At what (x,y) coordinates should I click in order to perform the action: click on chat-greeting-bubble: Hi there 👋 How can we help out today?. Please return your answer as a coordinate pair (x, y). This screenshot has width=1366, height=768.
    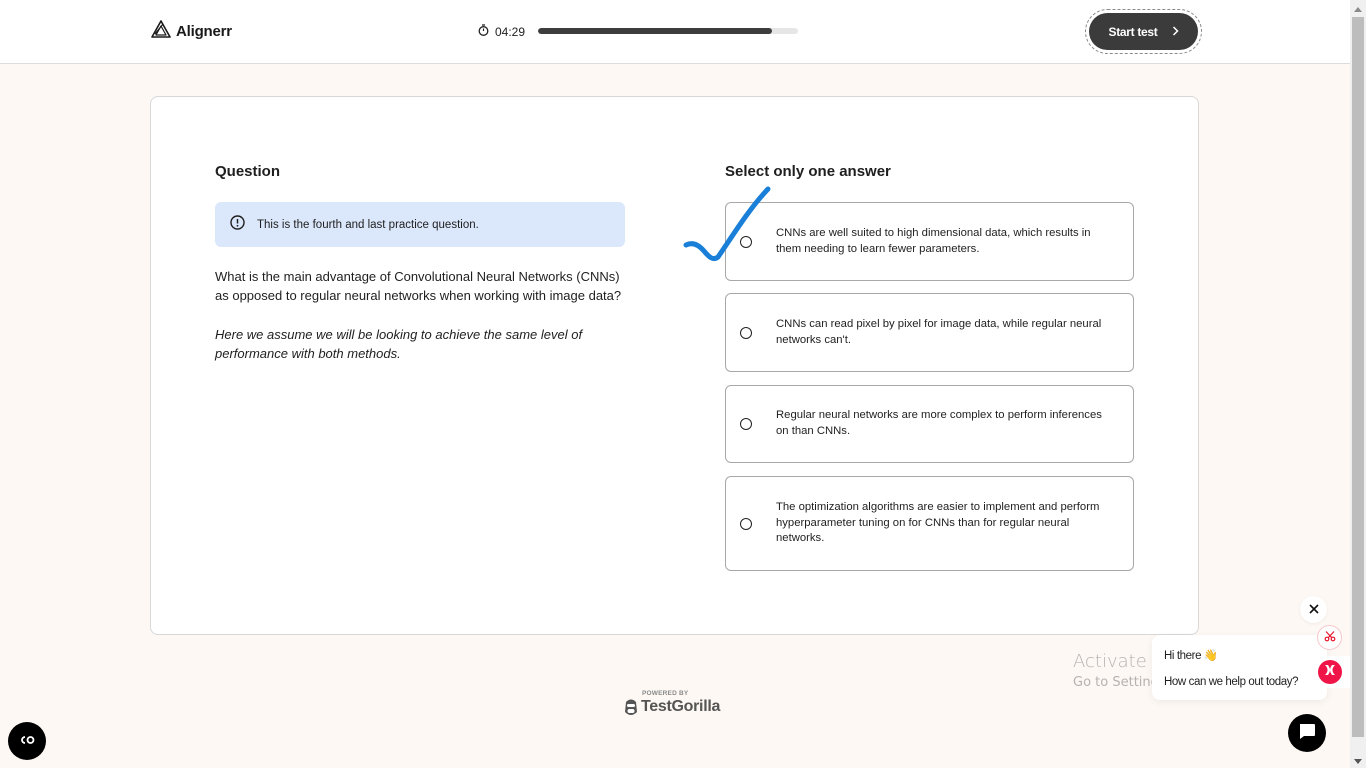
    Looking at the image, I should click on (1239, 667).